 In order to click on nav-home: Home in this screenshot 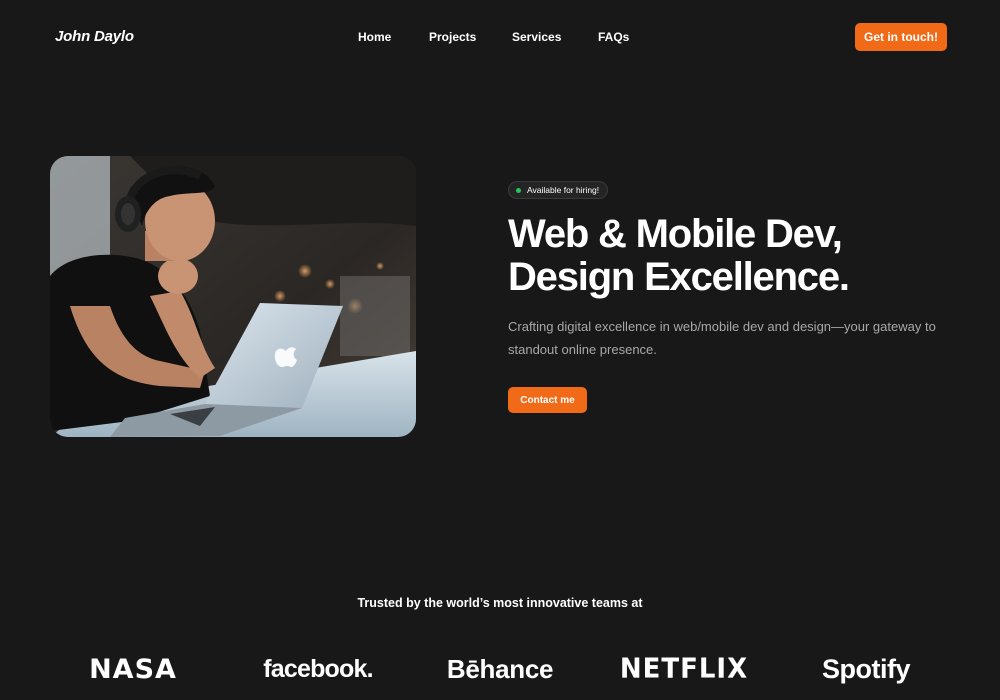, I will do `click(374, 37)`.